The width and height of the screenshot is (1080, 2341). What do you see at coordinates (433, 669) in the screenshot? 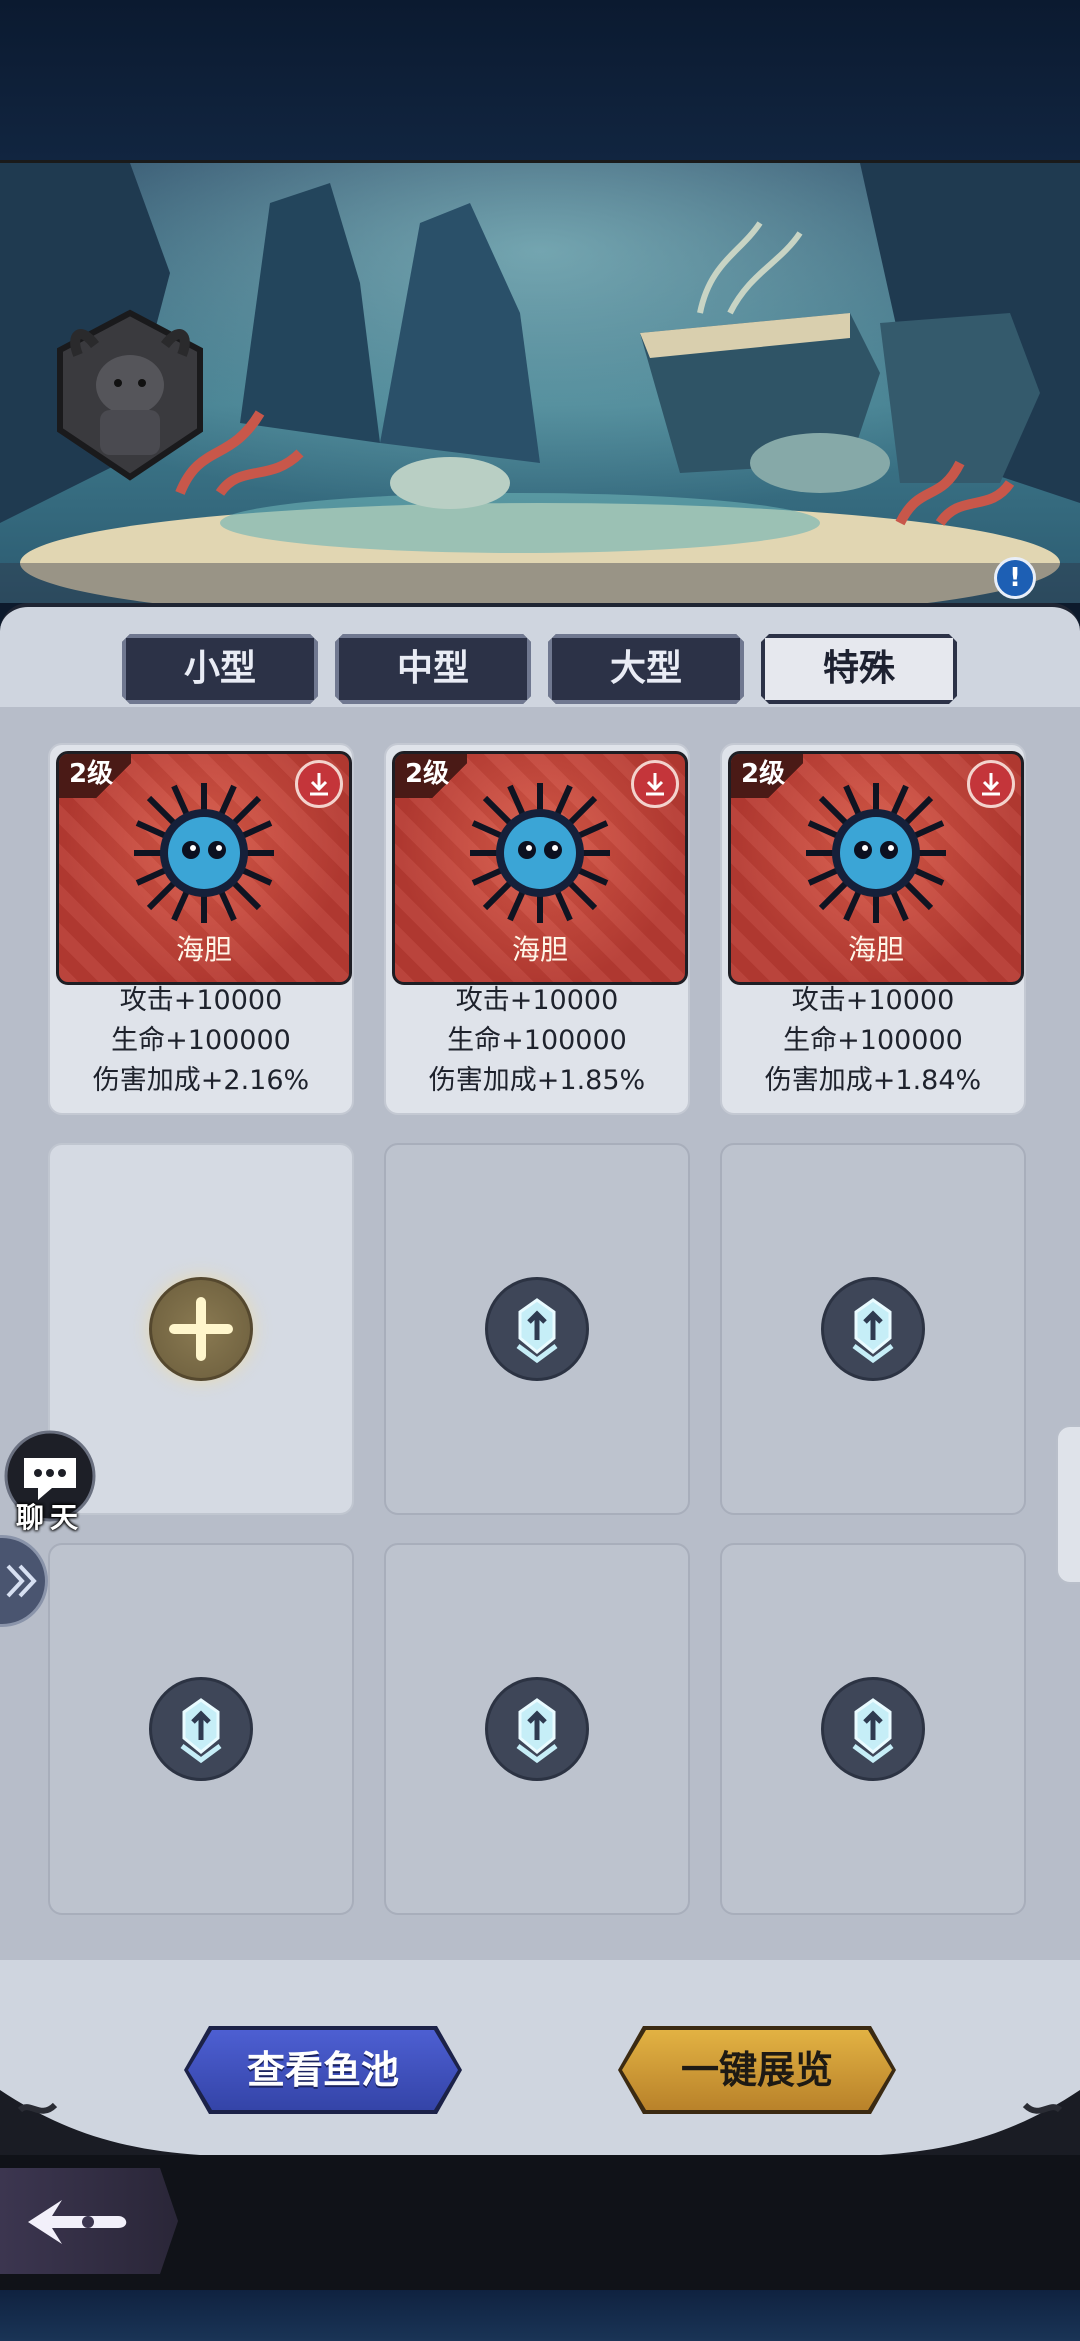
I see `tab-medium: 中型` at bounding box center [433, 669].